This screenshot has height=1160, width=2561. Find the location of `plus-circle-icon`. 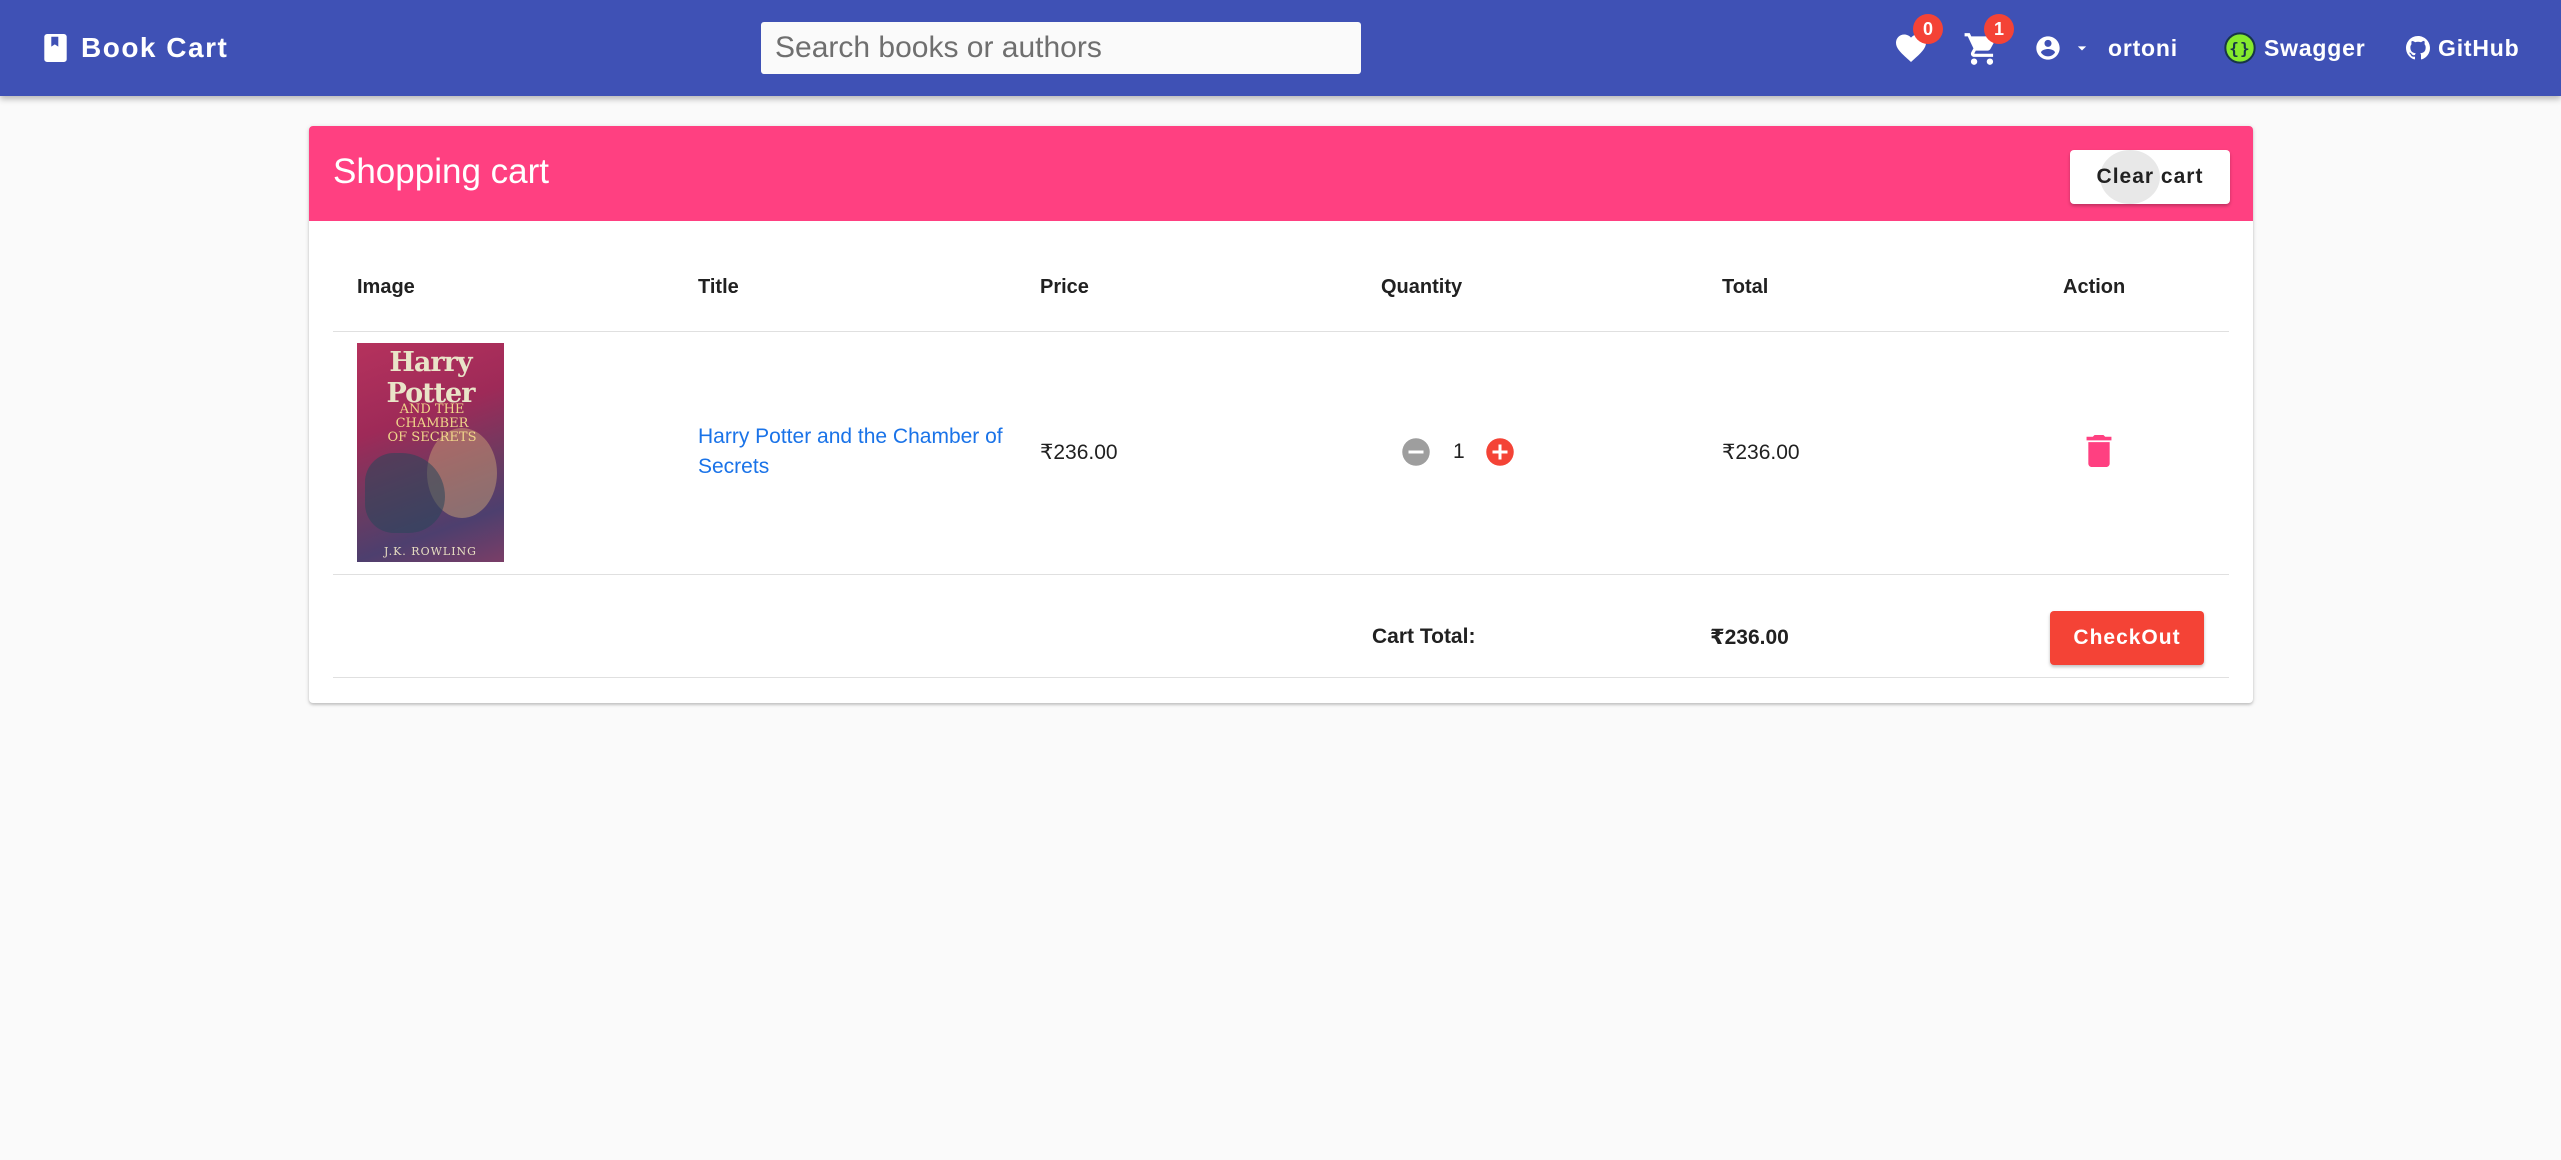

plus-circle-icon is located at coordinates (1500, 452).